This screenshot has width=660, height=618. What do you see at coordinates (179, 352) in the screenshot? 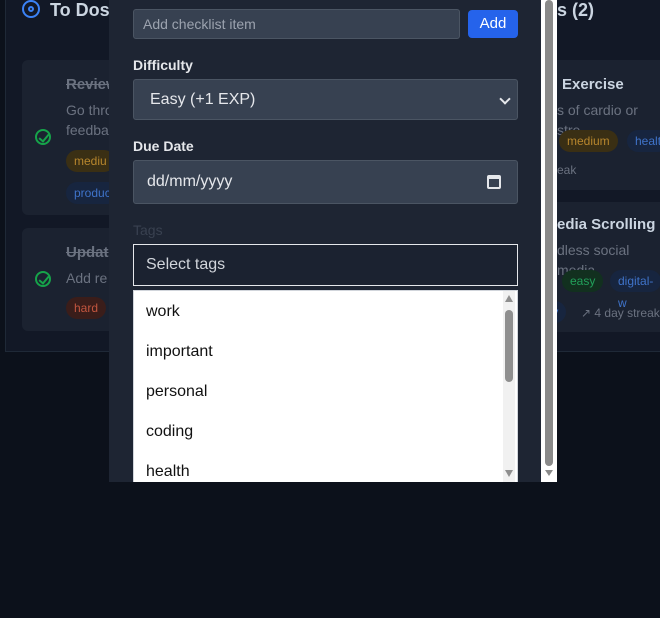
I see `tag-option-important: important` at bounding box center [179, 352].